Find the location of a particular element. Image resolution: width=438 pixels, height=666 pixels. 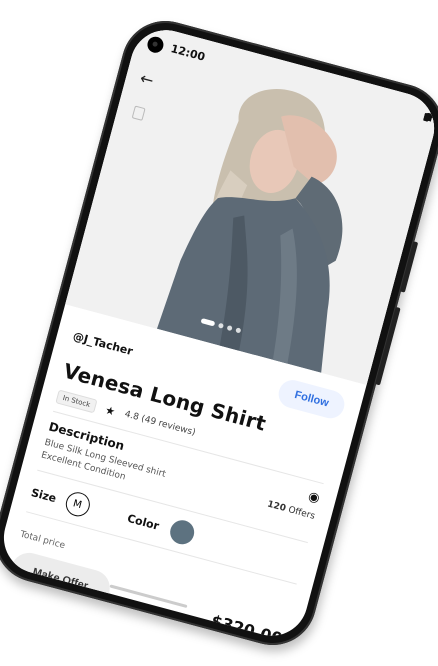

offers-label: Offers is located at coordinates (301, 513).